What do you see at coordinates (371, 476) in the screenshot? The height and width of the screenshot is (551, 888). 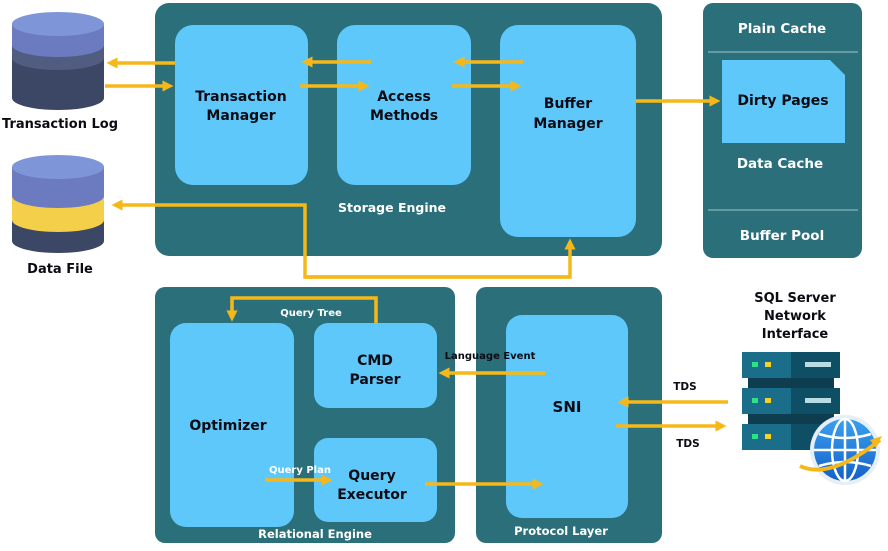 I see `query-executor-label: Query` at bounding box center [371, 476].